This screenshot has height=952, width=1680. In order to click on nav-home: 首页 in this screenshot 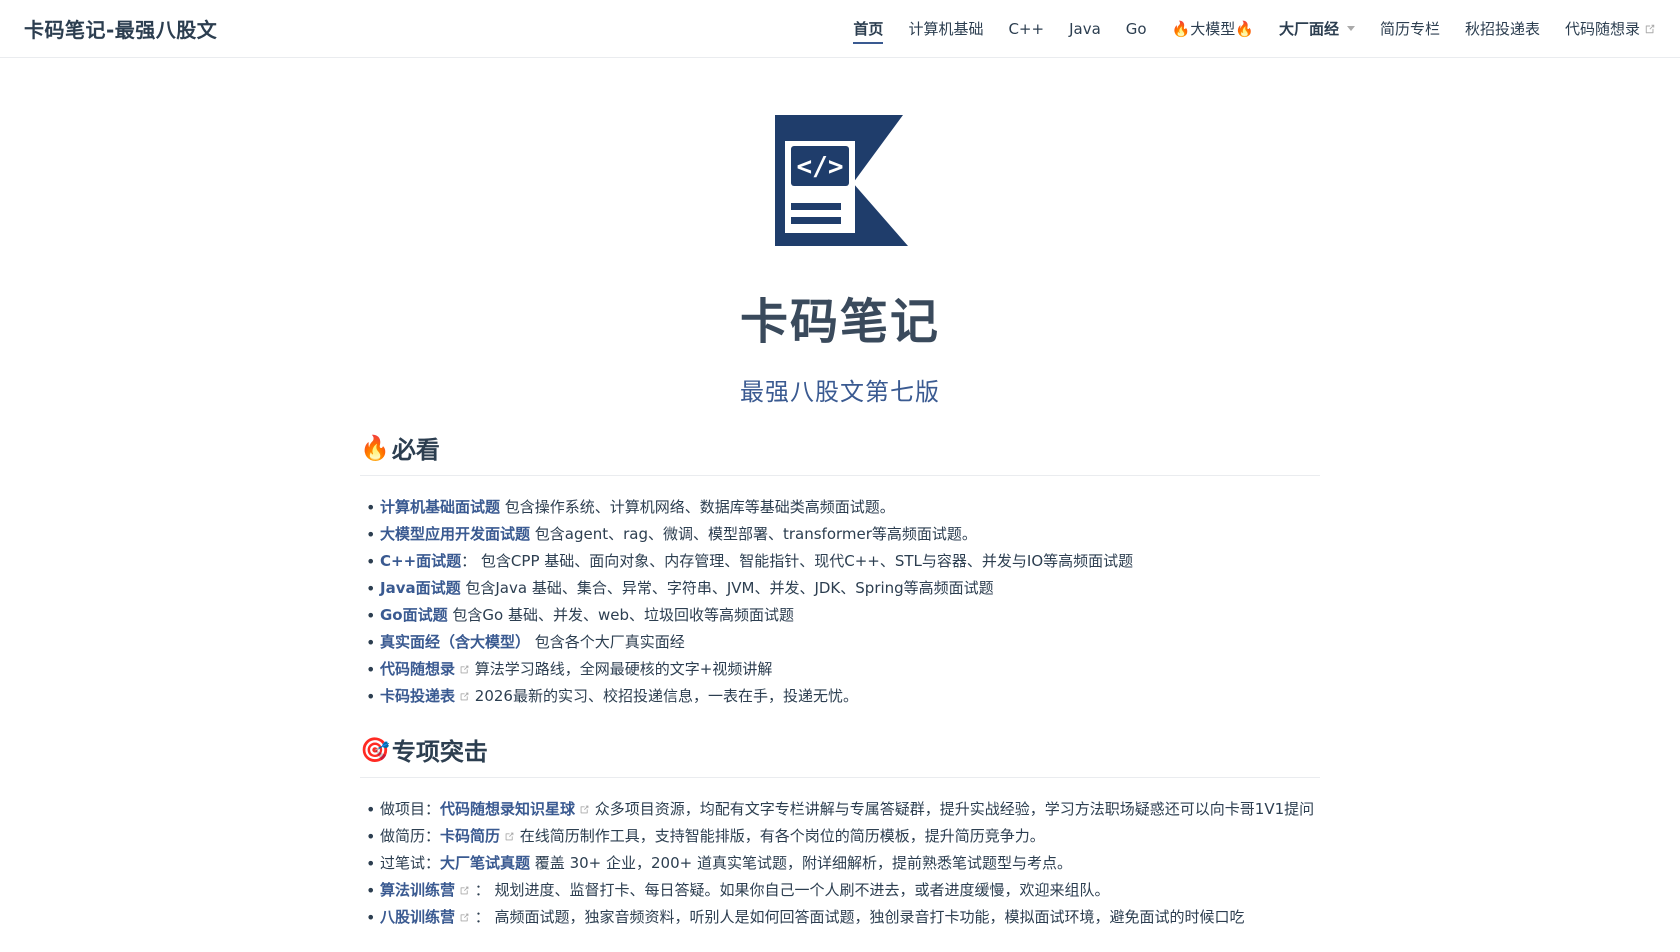, I will do `click(868, 31)`.